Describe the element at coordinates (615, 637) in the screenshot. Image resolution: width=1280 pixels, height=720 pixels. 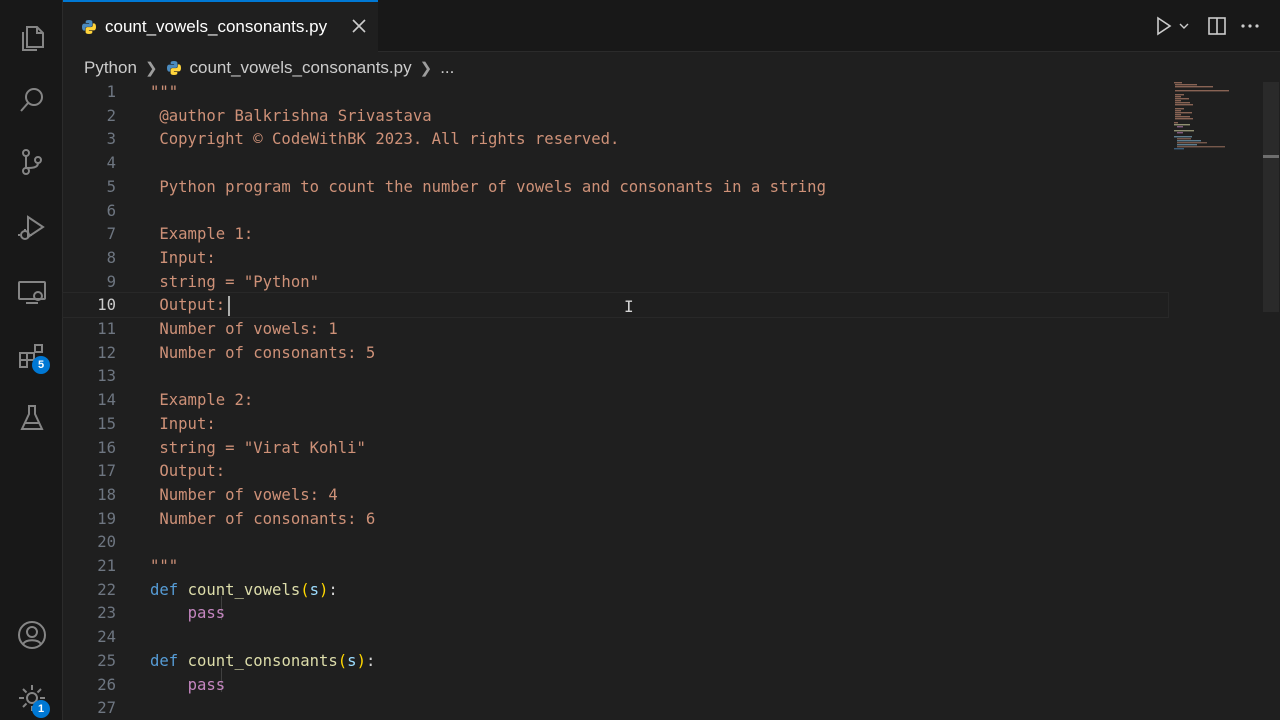
I see `code-line: 24` at that location.